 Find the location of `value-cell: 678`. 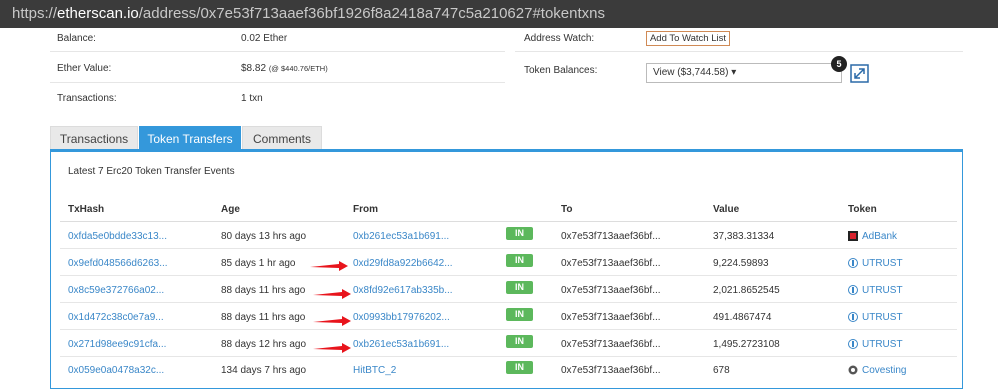

value-cell: 678 is located at coordinates (721, 370).